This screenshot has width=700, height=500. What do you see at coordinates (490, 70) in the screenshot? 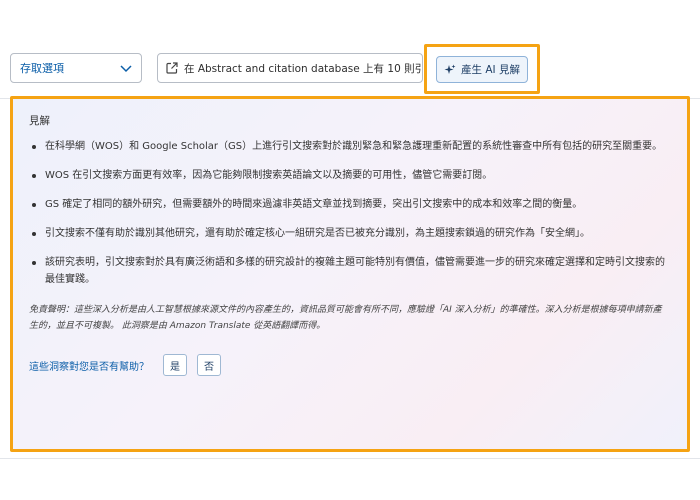
I see `generate-ai-insights-label: 產生 AI 見解` at bounding box center [490, 70].